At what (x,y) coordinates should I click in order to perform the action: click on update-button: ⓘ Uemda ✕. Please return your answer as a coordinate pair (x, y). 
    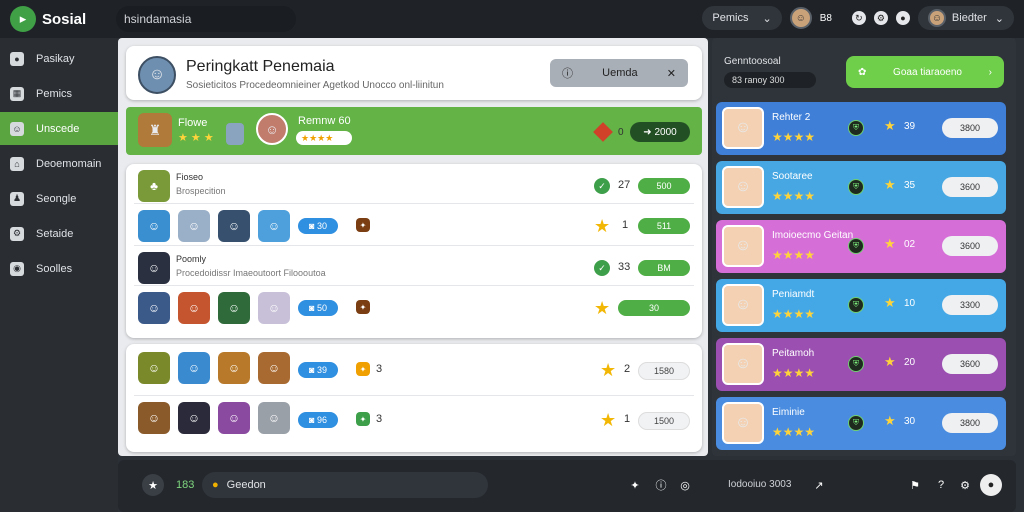
    Looking at the image, I should click on (619, 73).